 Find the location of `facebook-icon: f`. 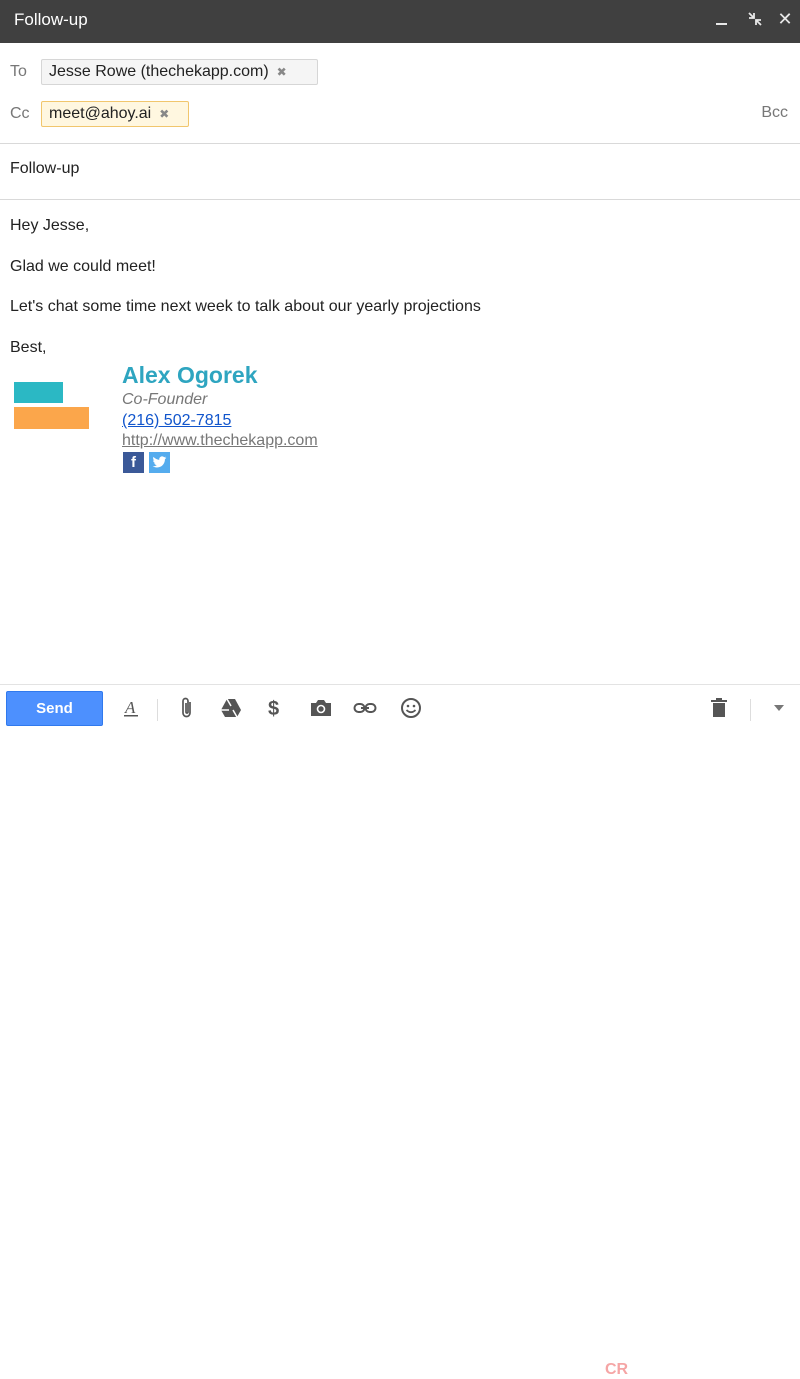

facebook-icon: f is located at coordinates (133, 462).